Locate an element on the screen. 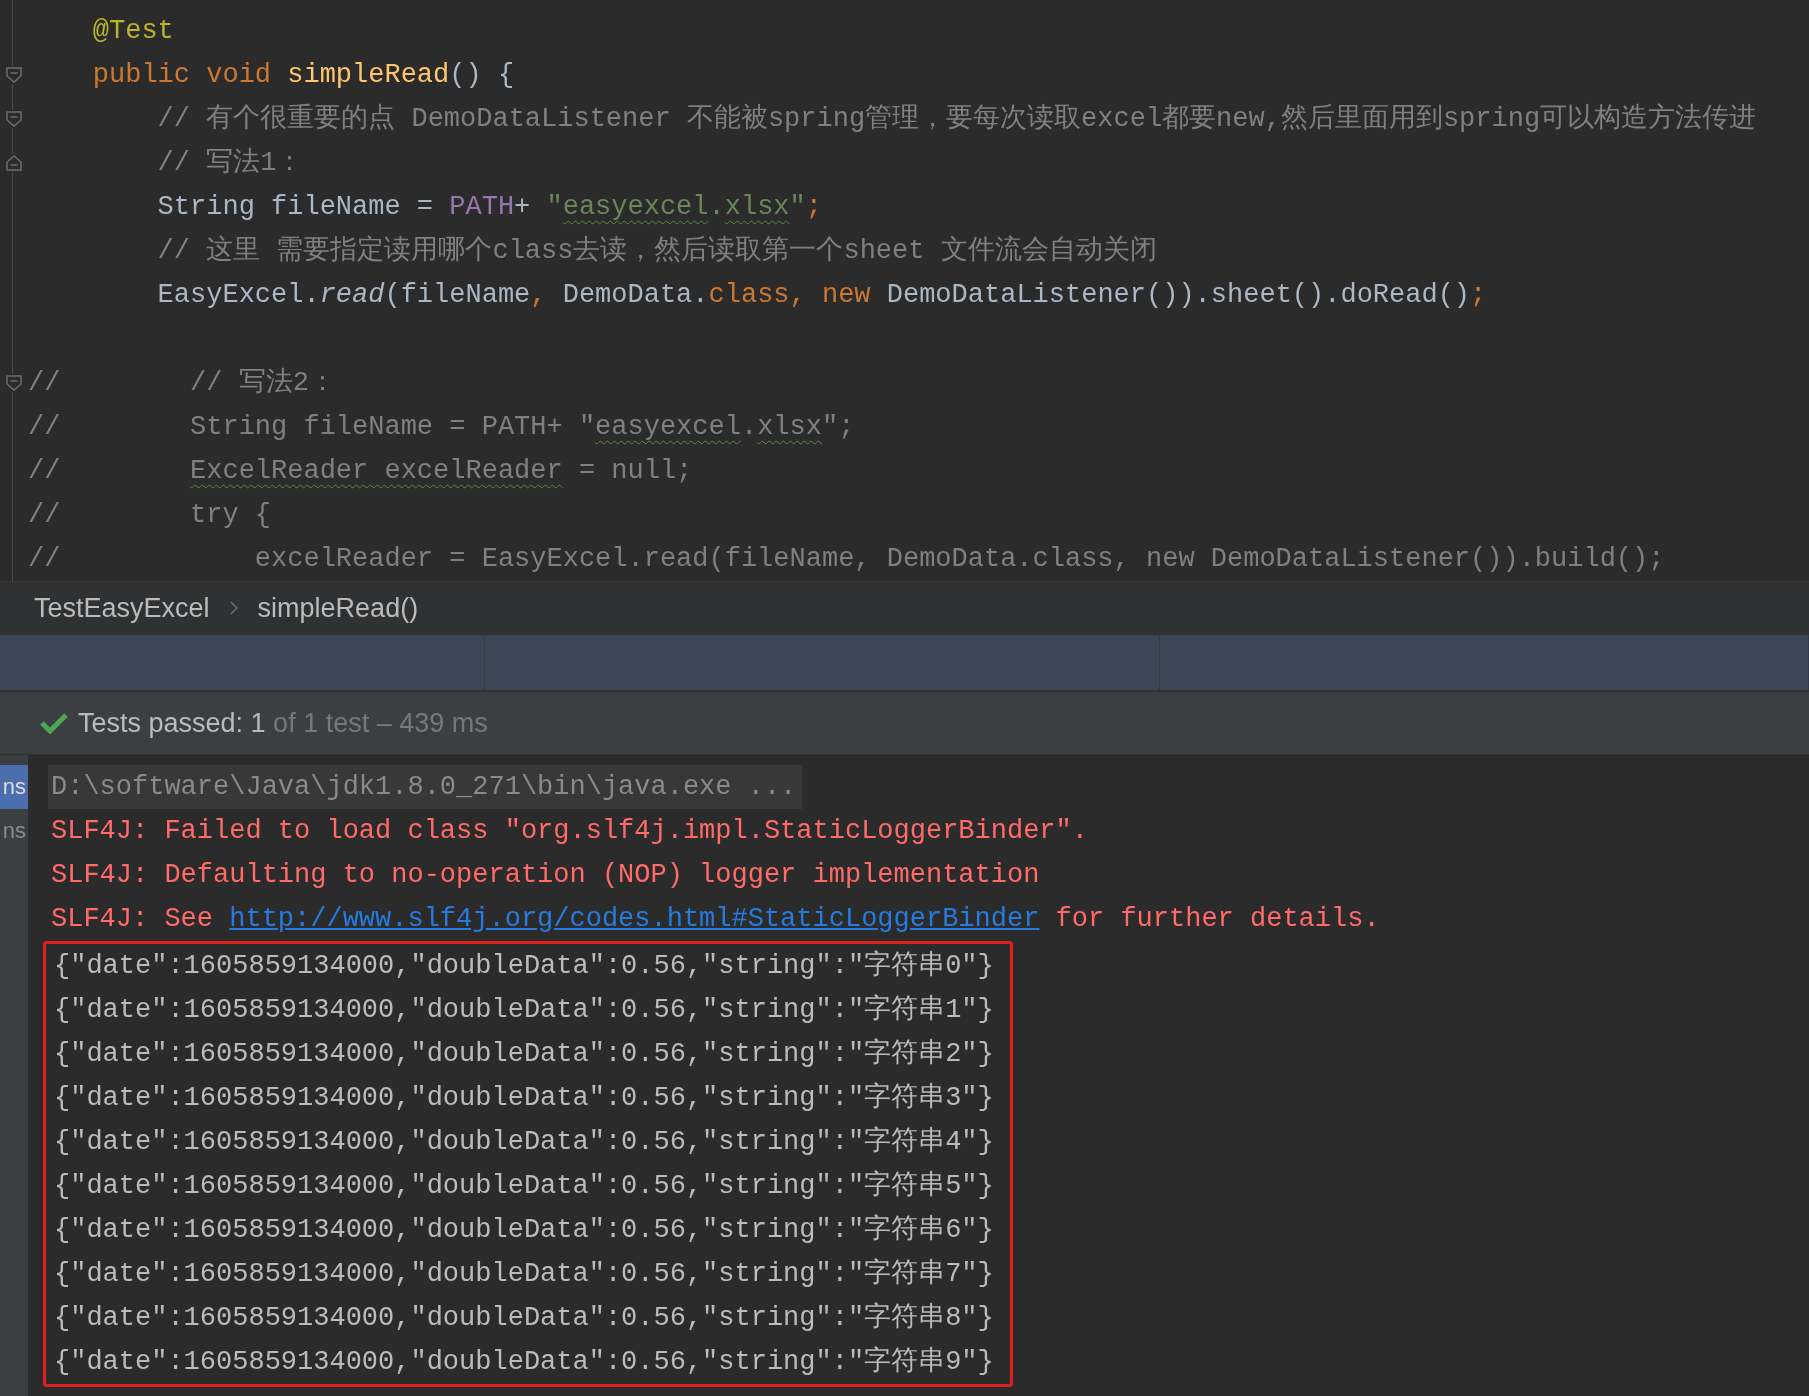 The image size is (1809, 1396). chevron-right-icon is located at coordinates (233, 608).